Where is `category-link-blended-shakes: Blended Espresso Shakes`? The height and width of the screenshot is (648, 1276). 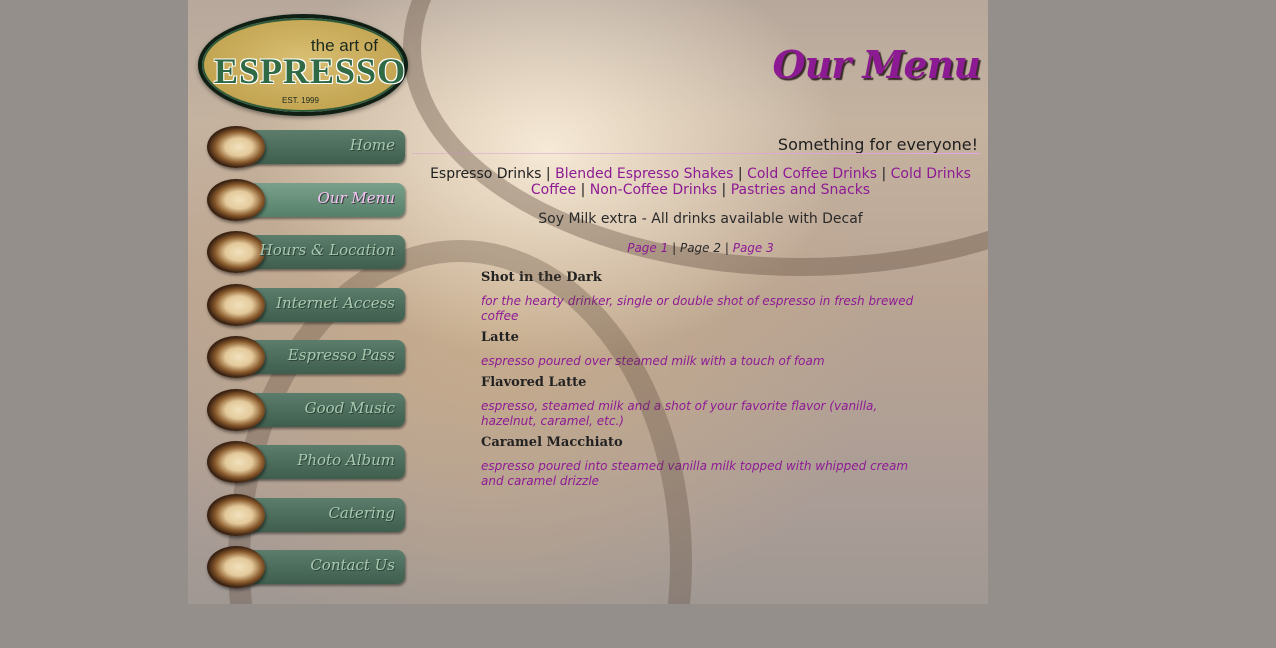 category-link-blended-shakes: Blended Espresso Shakes is located at coordinates (644, 174).